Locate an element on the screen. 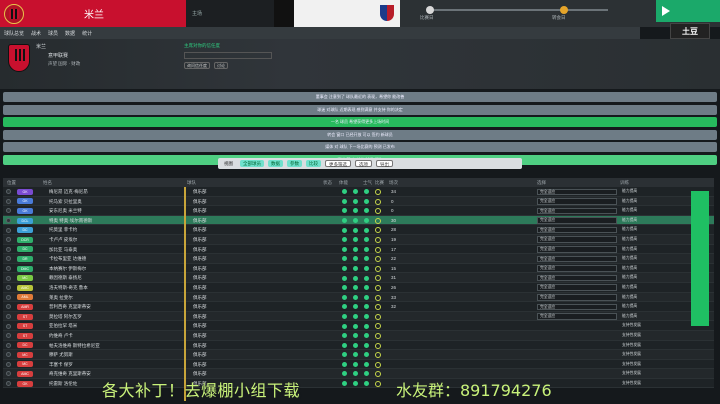 The image size is (720, 404). subnav-item-overview: 球队总览 is located at coordinates (14, 33).